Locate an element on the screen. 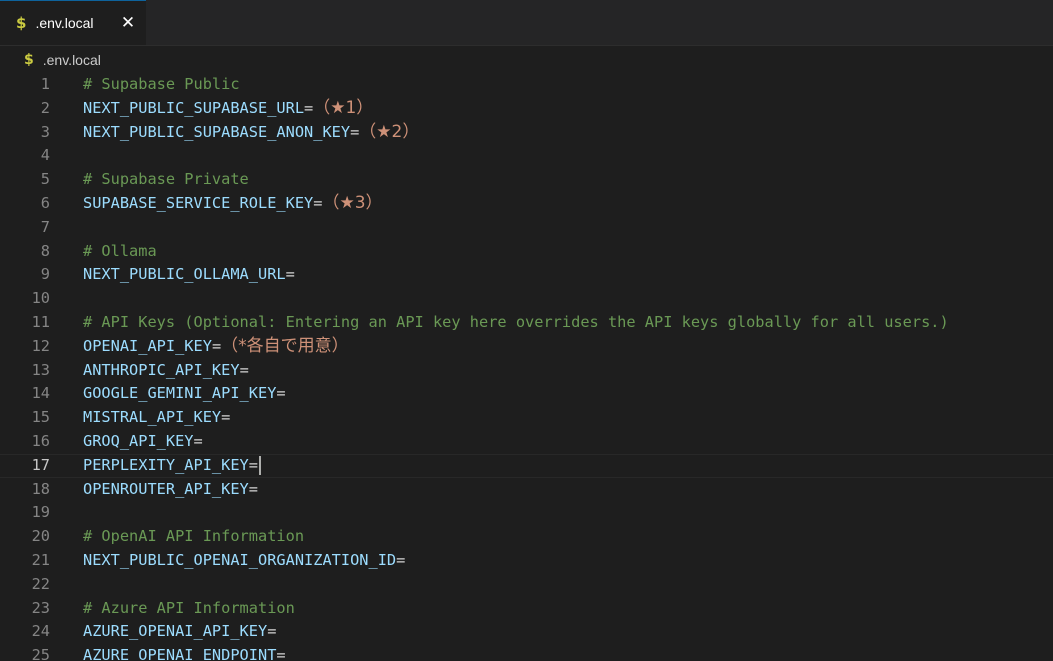 The image size is (1053, 661). code-line: 1 # Supabase Public is located at coordinates (526, 85).